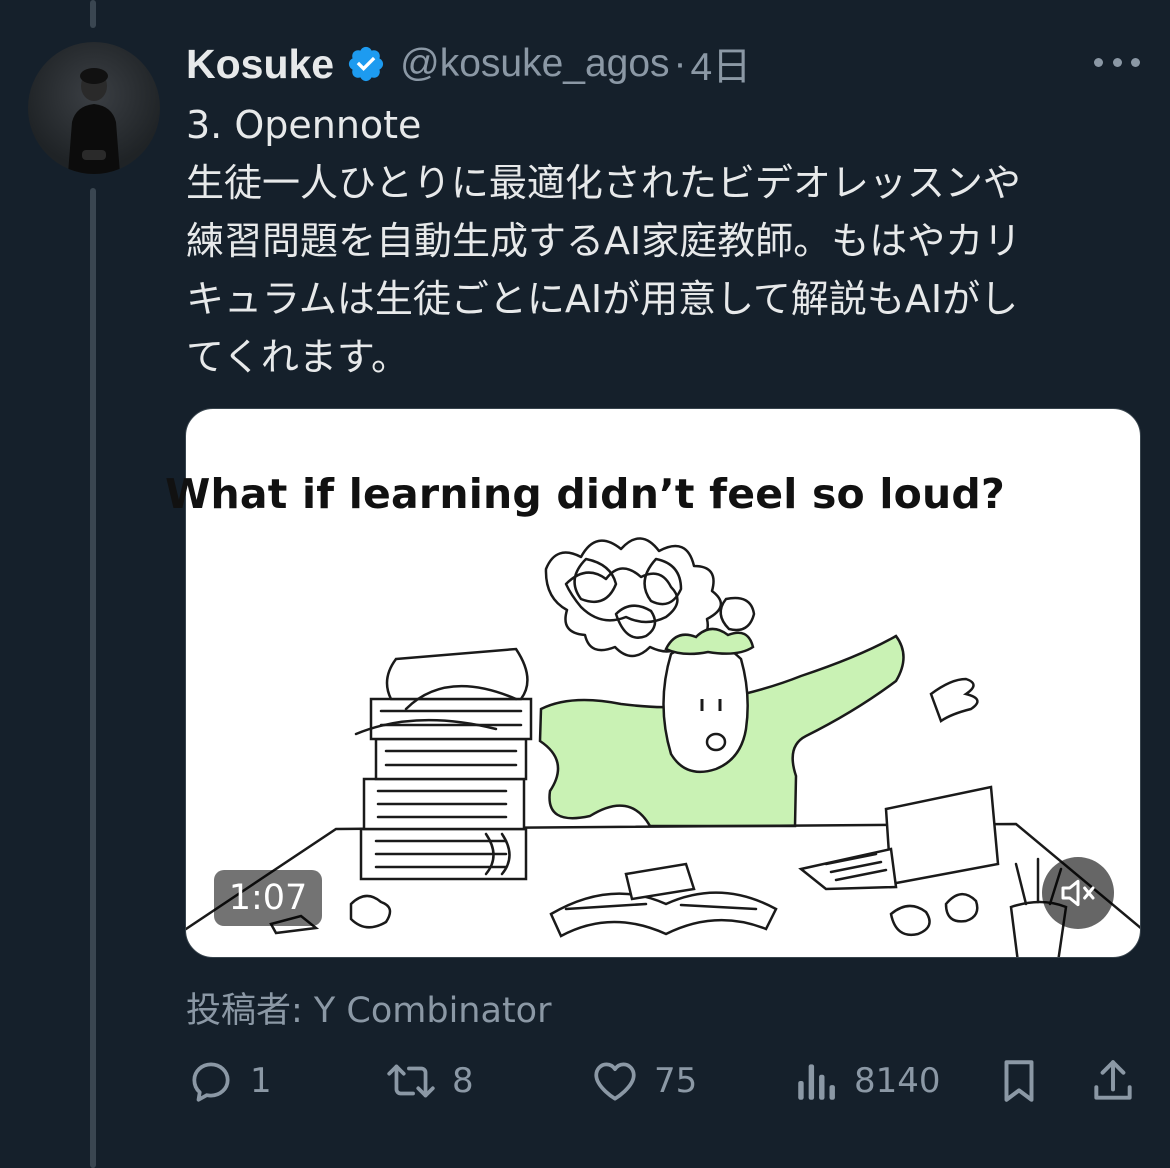 Image resolution: width=1170 pixels, height=1168 pixels. Describe the element at coordinates (368, 1007) in the screenshot. I see `video-attribution: 投稿者: Y Combinator` at that location.